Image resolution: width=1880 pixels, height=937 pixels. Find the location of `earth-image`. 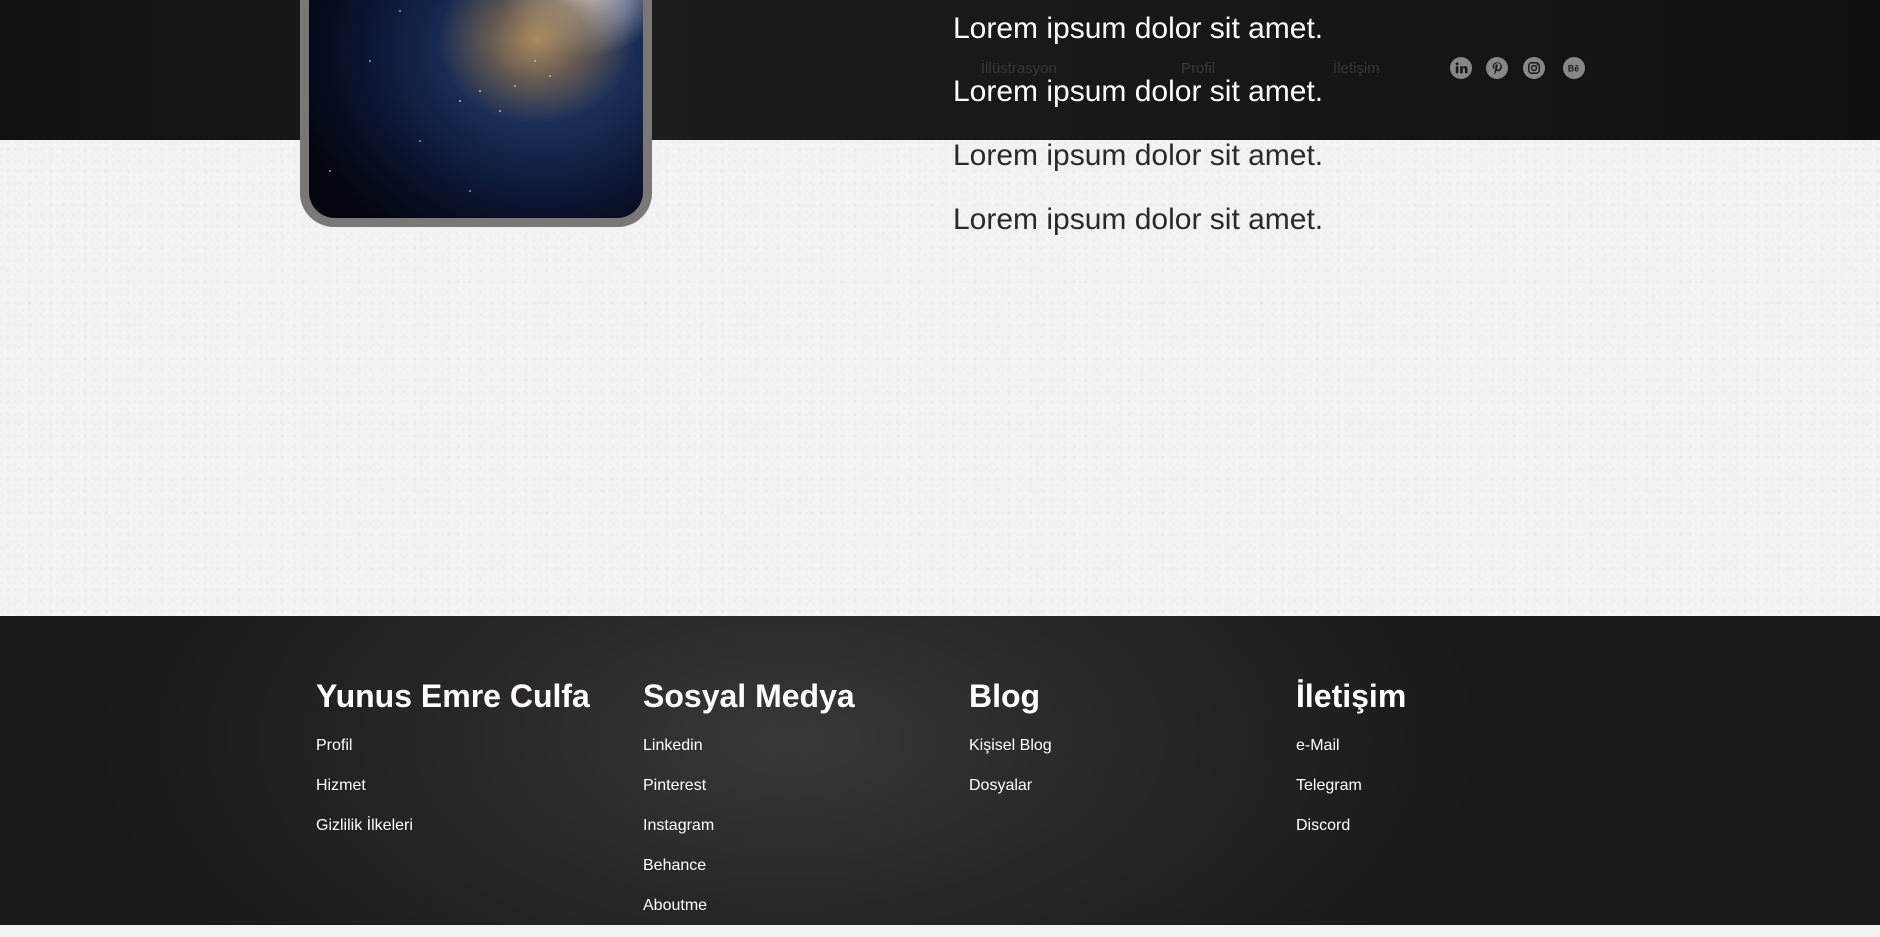

earth-image is located at coordinates (476, 109).